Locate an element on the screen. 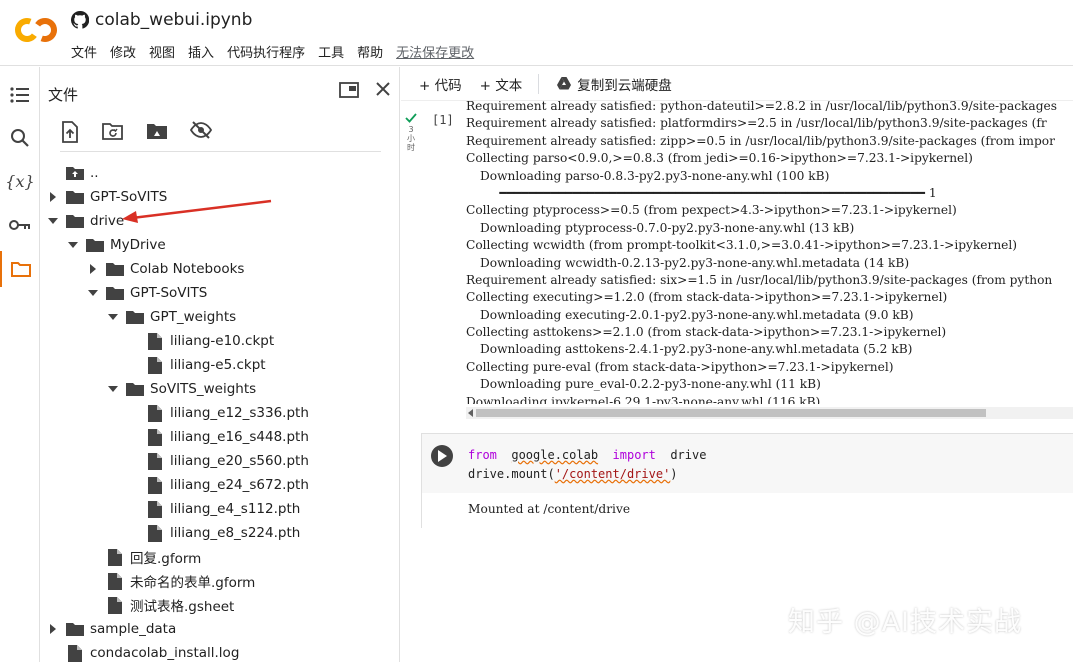 The width and height of the screenshot is (1073, 662). file-tree-row: liliang_e24_s672.pth is located at coordinates (217, 485).